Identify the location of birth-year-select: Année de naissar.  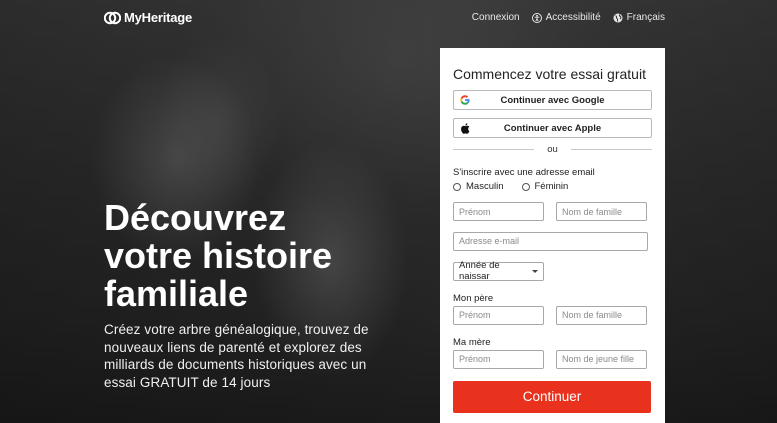
(498, 271).